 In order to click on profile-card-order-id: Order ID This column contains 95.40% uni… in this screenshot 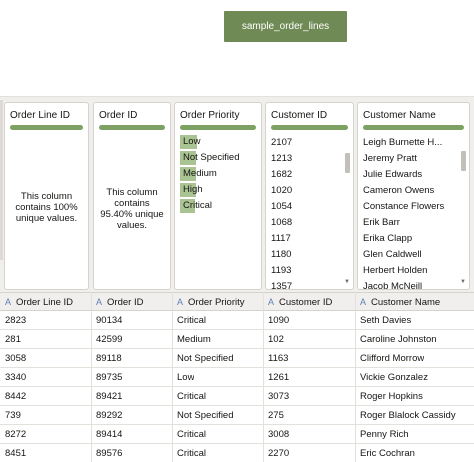, I will do `click(132, 196)`.